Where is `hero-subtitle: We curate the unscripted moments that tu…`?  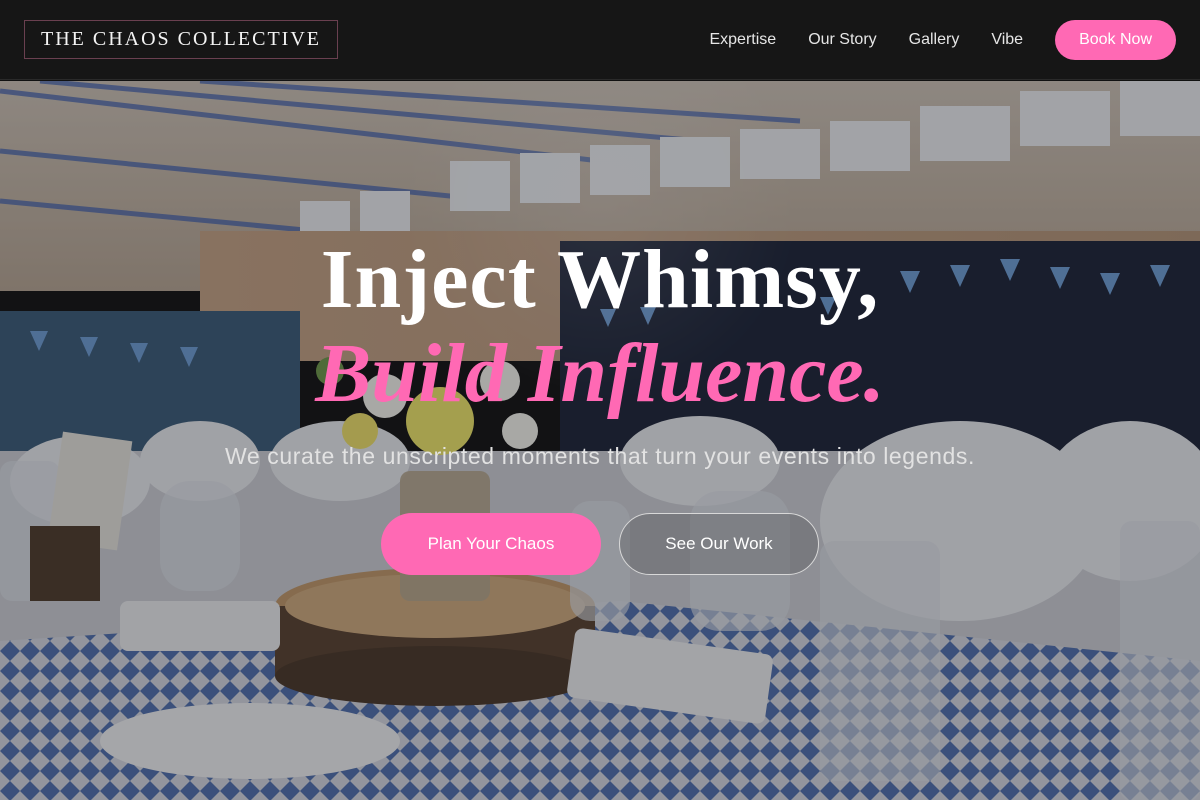
hero-subtitle: We curate the unscripted moments that tu… is located at coordinates (600, 456).